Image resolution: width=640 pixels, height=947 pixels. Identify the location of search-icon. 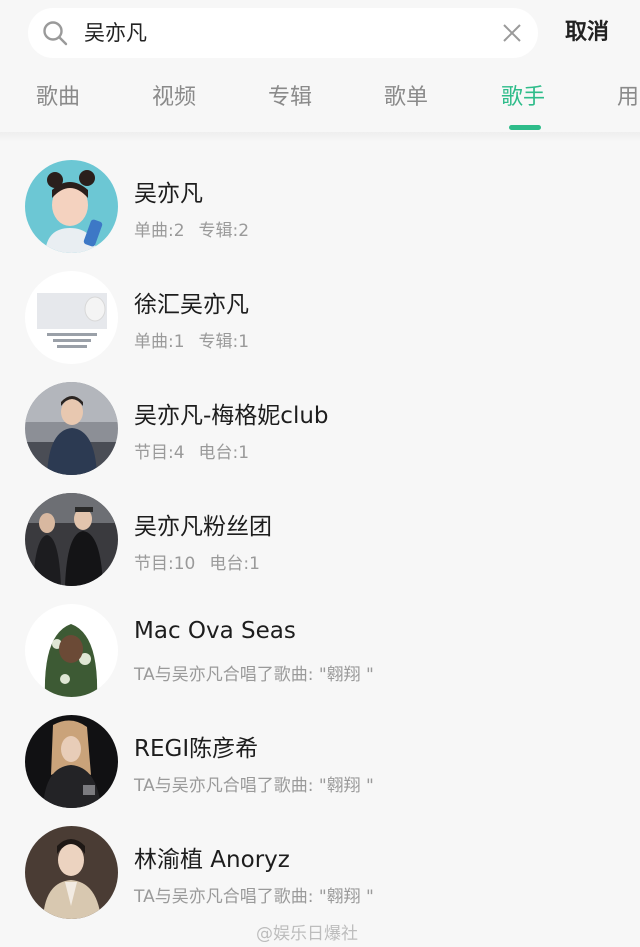
(55, 33).